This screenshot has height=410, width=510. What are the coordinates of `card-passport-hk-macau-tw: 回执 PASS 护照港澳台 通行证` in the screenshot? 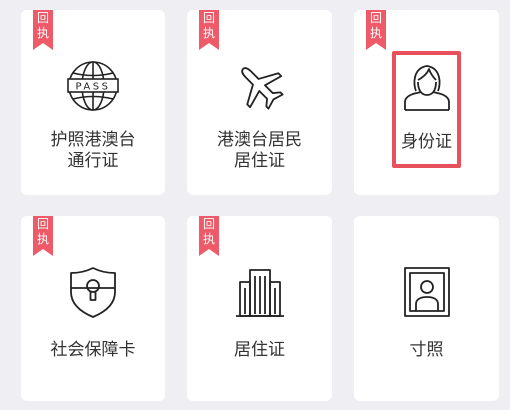 It's located at (93, 102).